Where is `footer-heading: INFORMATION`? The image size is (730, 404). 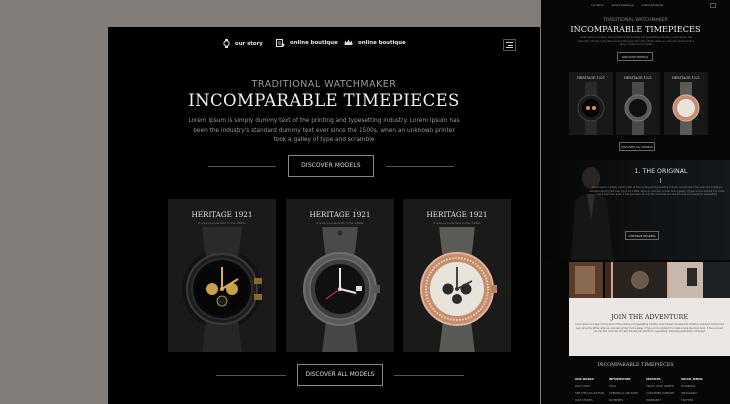 footer-heading: INFORMATION is located at coordinates (620, 379).